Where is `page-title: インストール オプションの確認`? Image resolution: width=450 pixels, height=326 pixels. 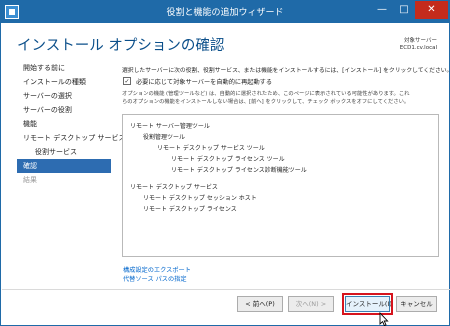
page-title: インストール オプションの確認 is located at coordinates (121, 46).